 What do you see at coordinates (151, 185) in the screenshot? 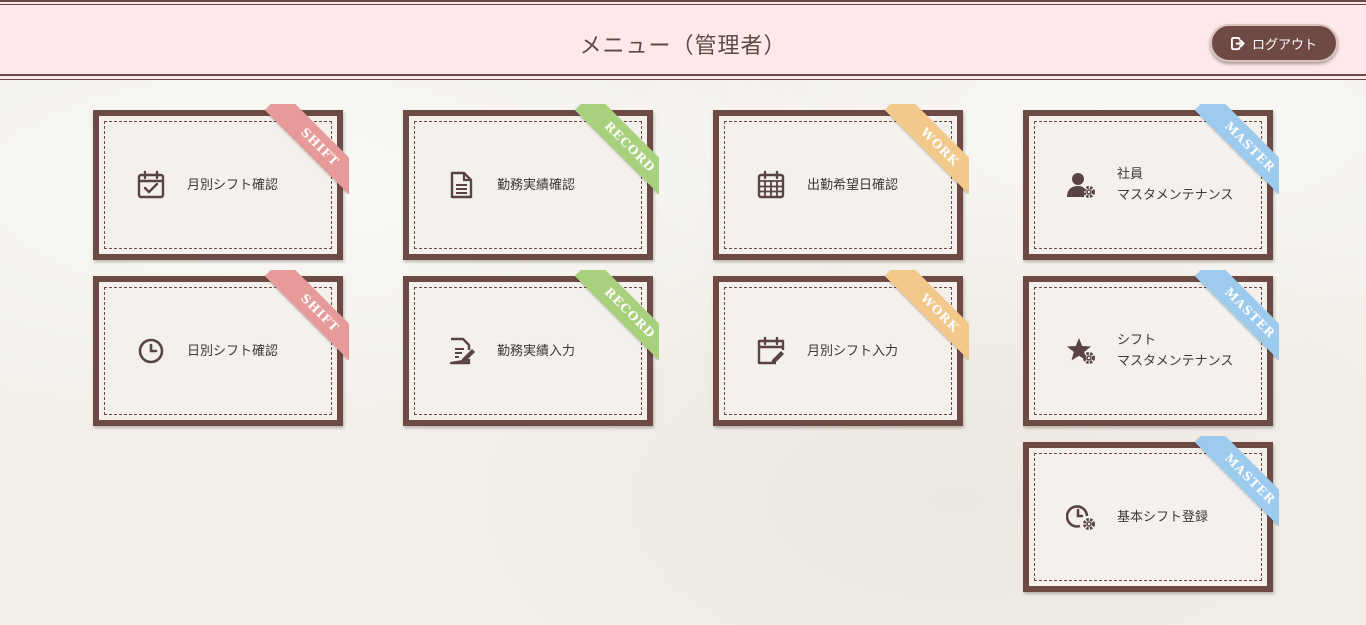
I see `calendar-check-icon` at bounding box center [151, 185].